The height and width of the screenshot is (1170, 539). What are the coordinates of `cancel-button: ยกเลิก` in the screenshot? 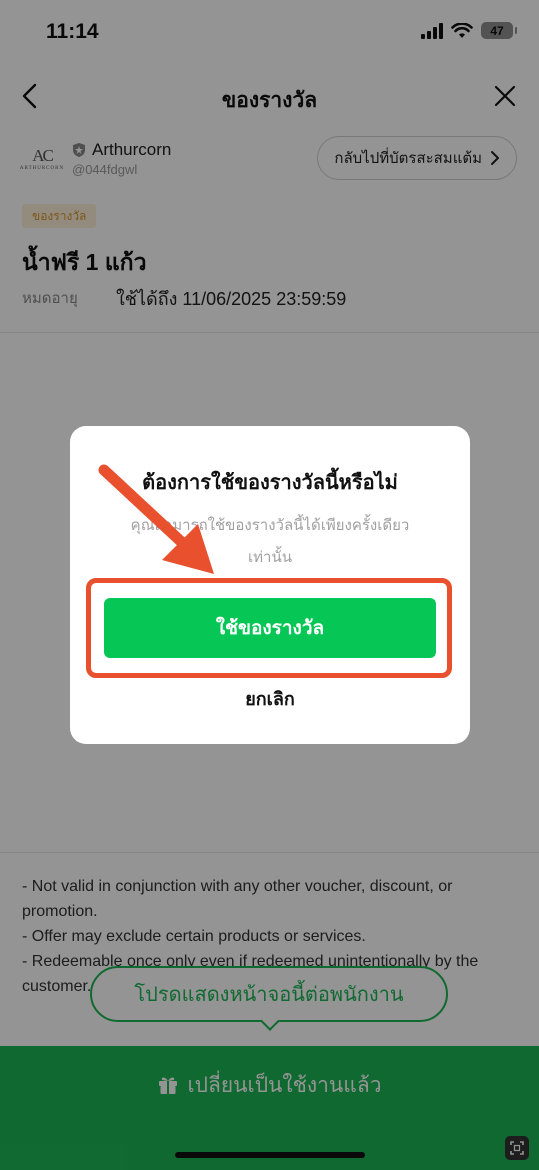 It's located at (270, 698).